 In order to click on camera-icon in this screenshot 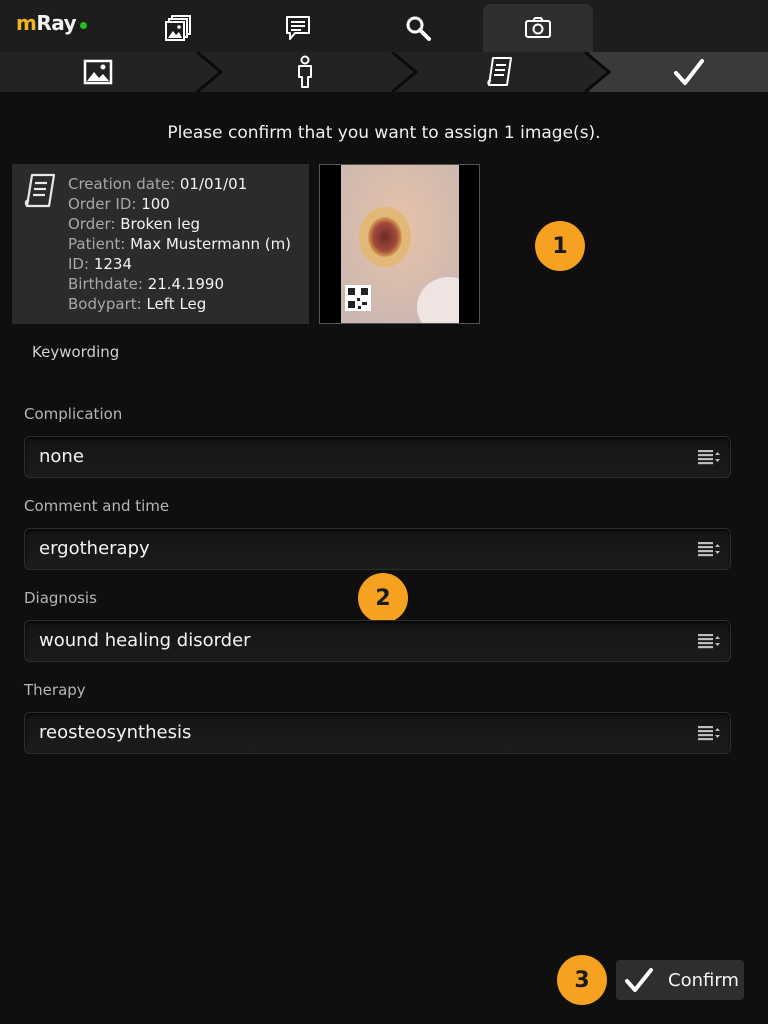, I will do `click(538, 27)`.